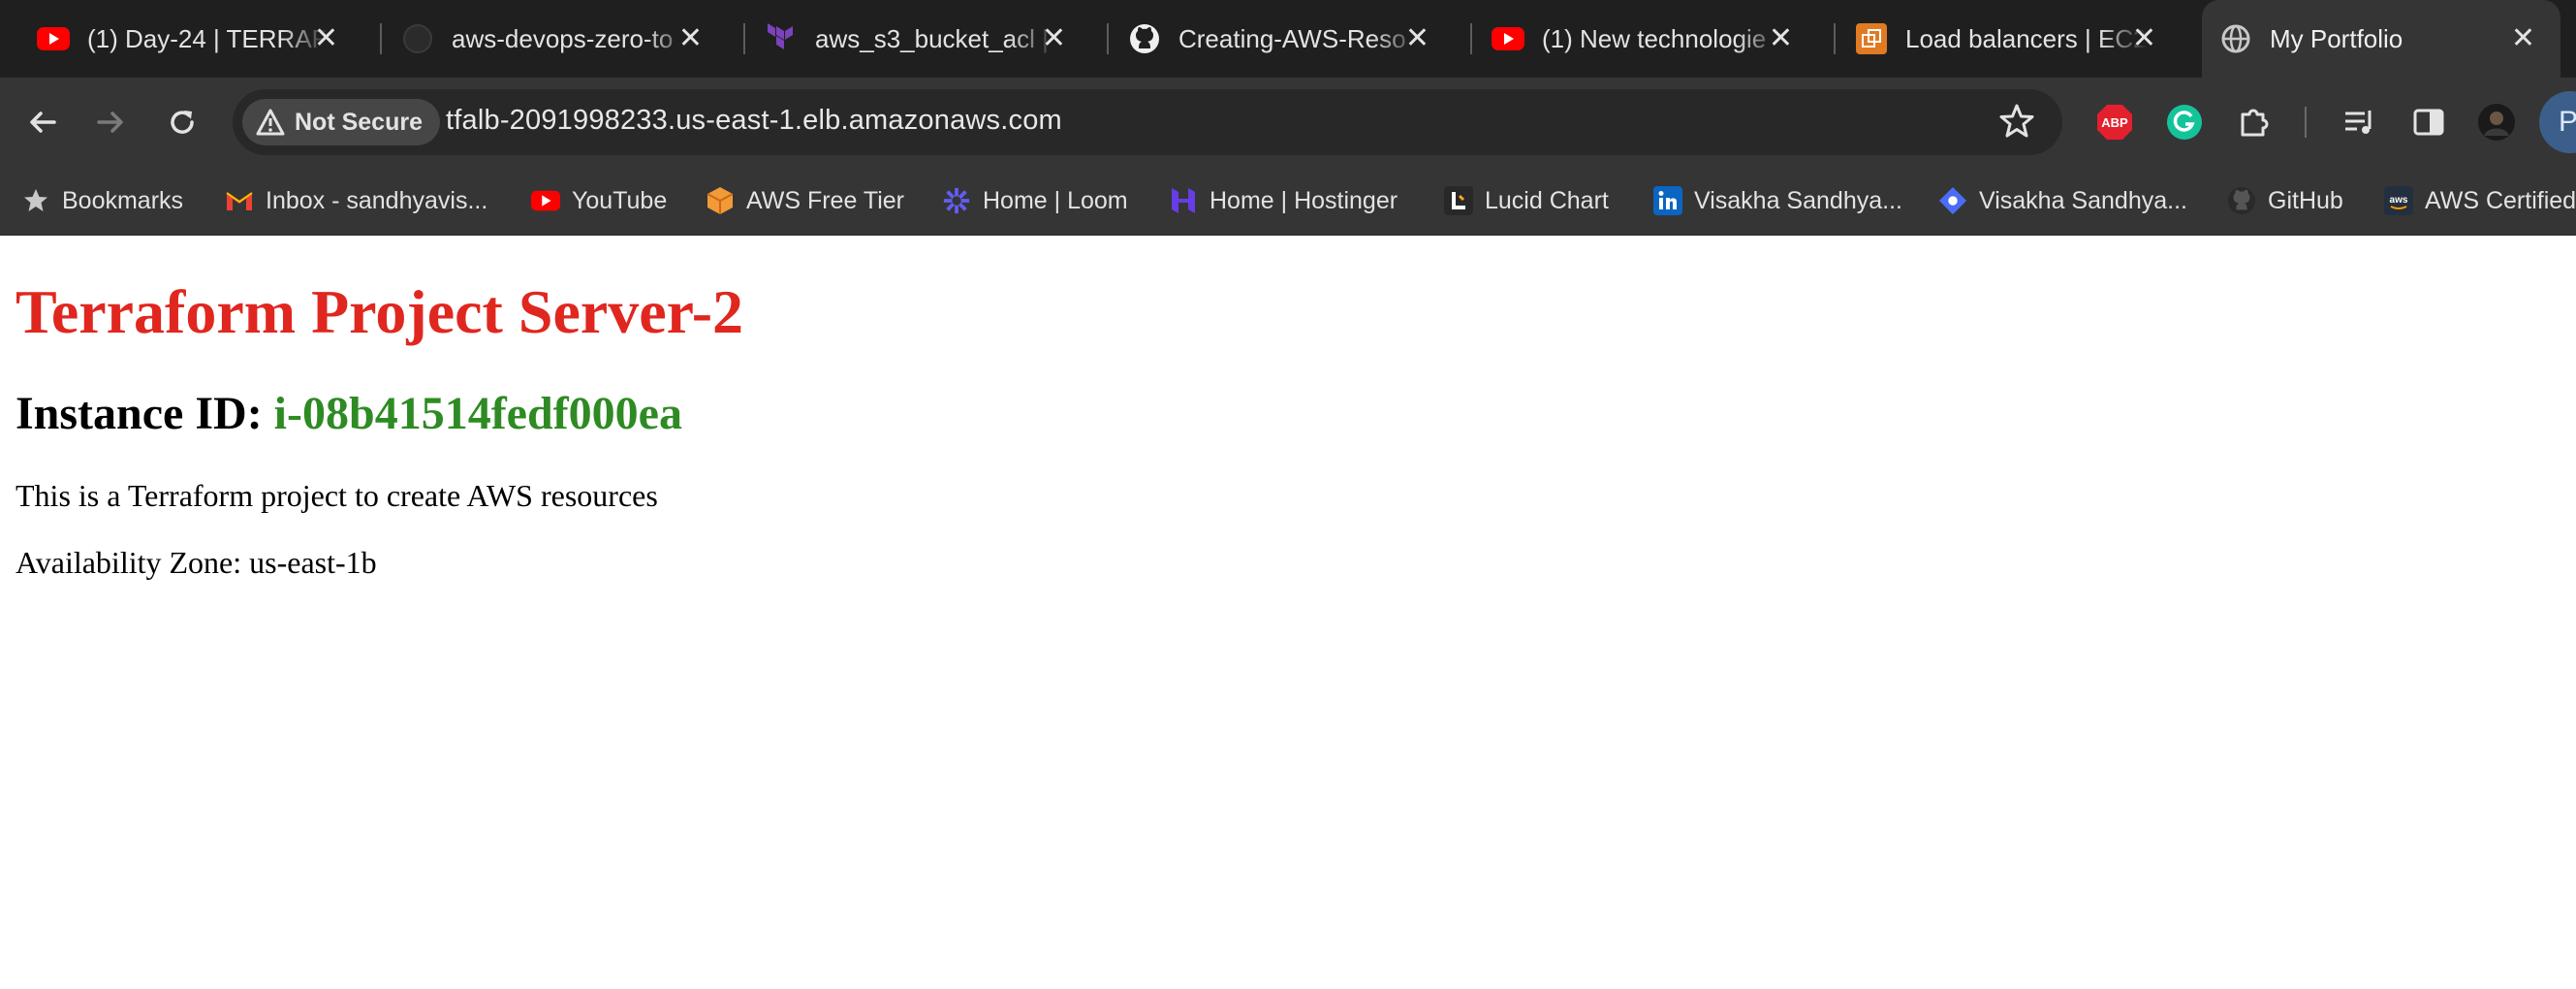 The image size is (2576, 989). I want to click on bookmark-label: YouTube, so click(620, 200).